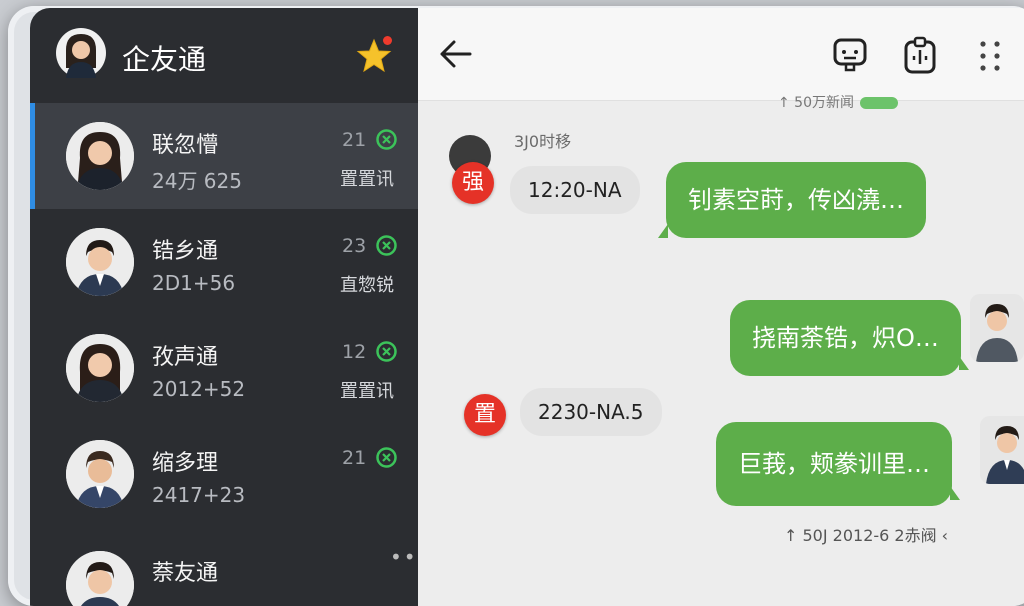  I want to click on app-title: 企友通, so click(164, 59).